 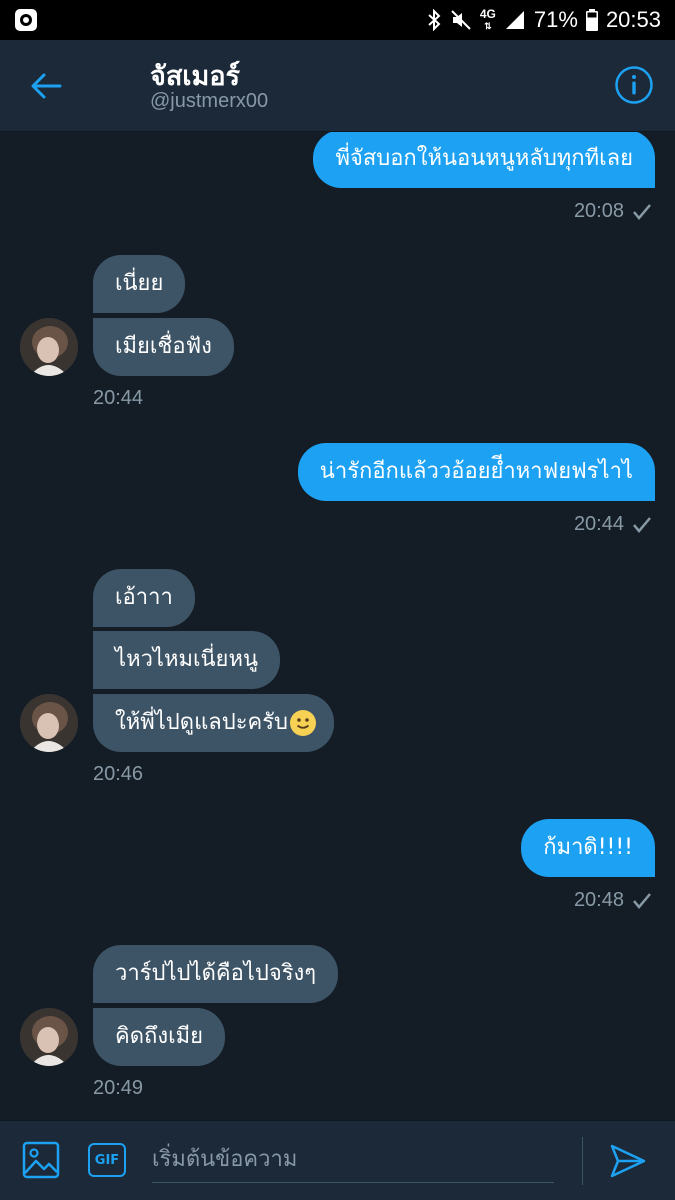 What do you see at coordinates (337, 86) in the screenshot?
I see `conversation-header: จัสเมอร์ @justmerx00` at bounding box center [337, 86].